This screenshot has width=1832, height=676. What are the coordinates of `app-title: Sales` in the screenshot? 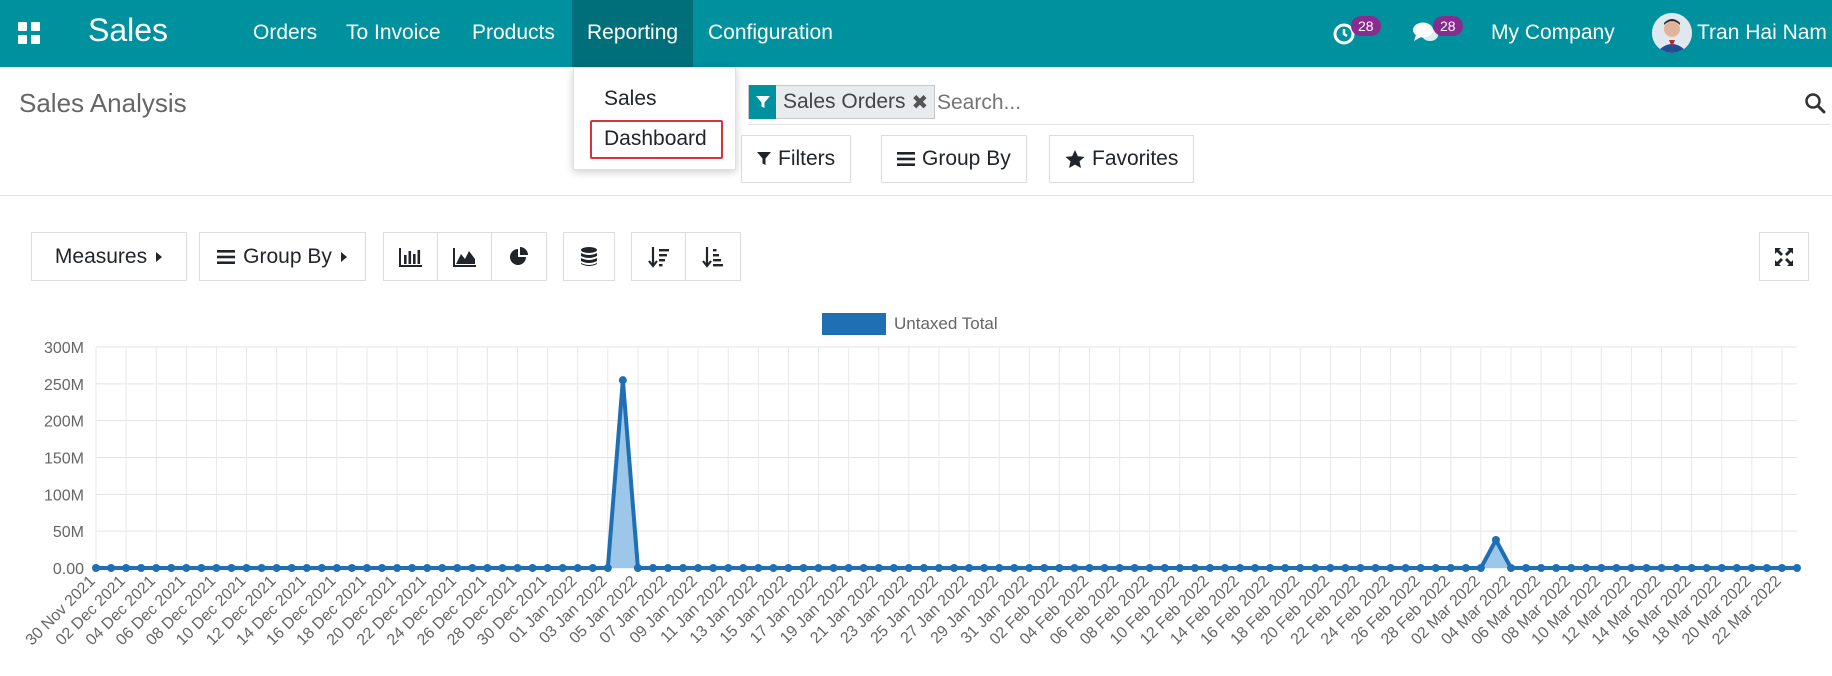 It's located at (128, 30).